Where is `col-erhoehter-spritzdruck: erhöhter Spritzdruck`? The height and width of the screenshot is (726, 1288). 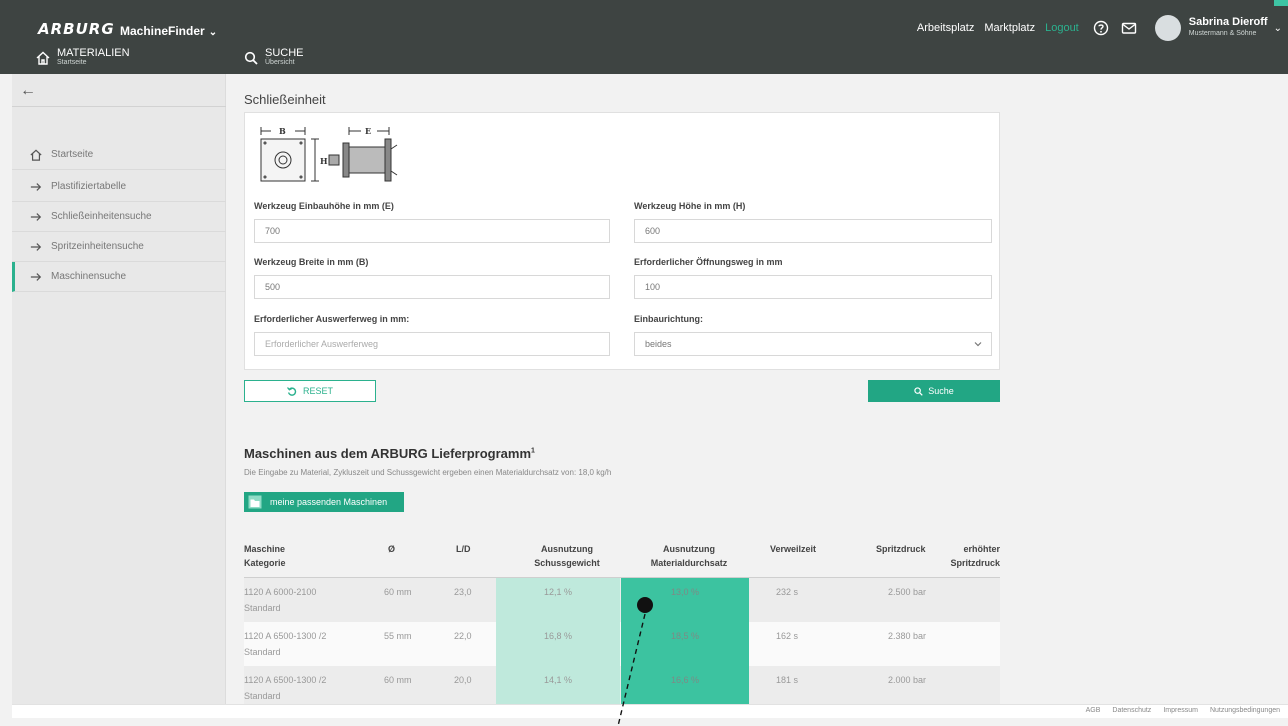
col-erhoehter-spritzdruck: erhöhter Spritzdruck is located at coordinates (965, 556).